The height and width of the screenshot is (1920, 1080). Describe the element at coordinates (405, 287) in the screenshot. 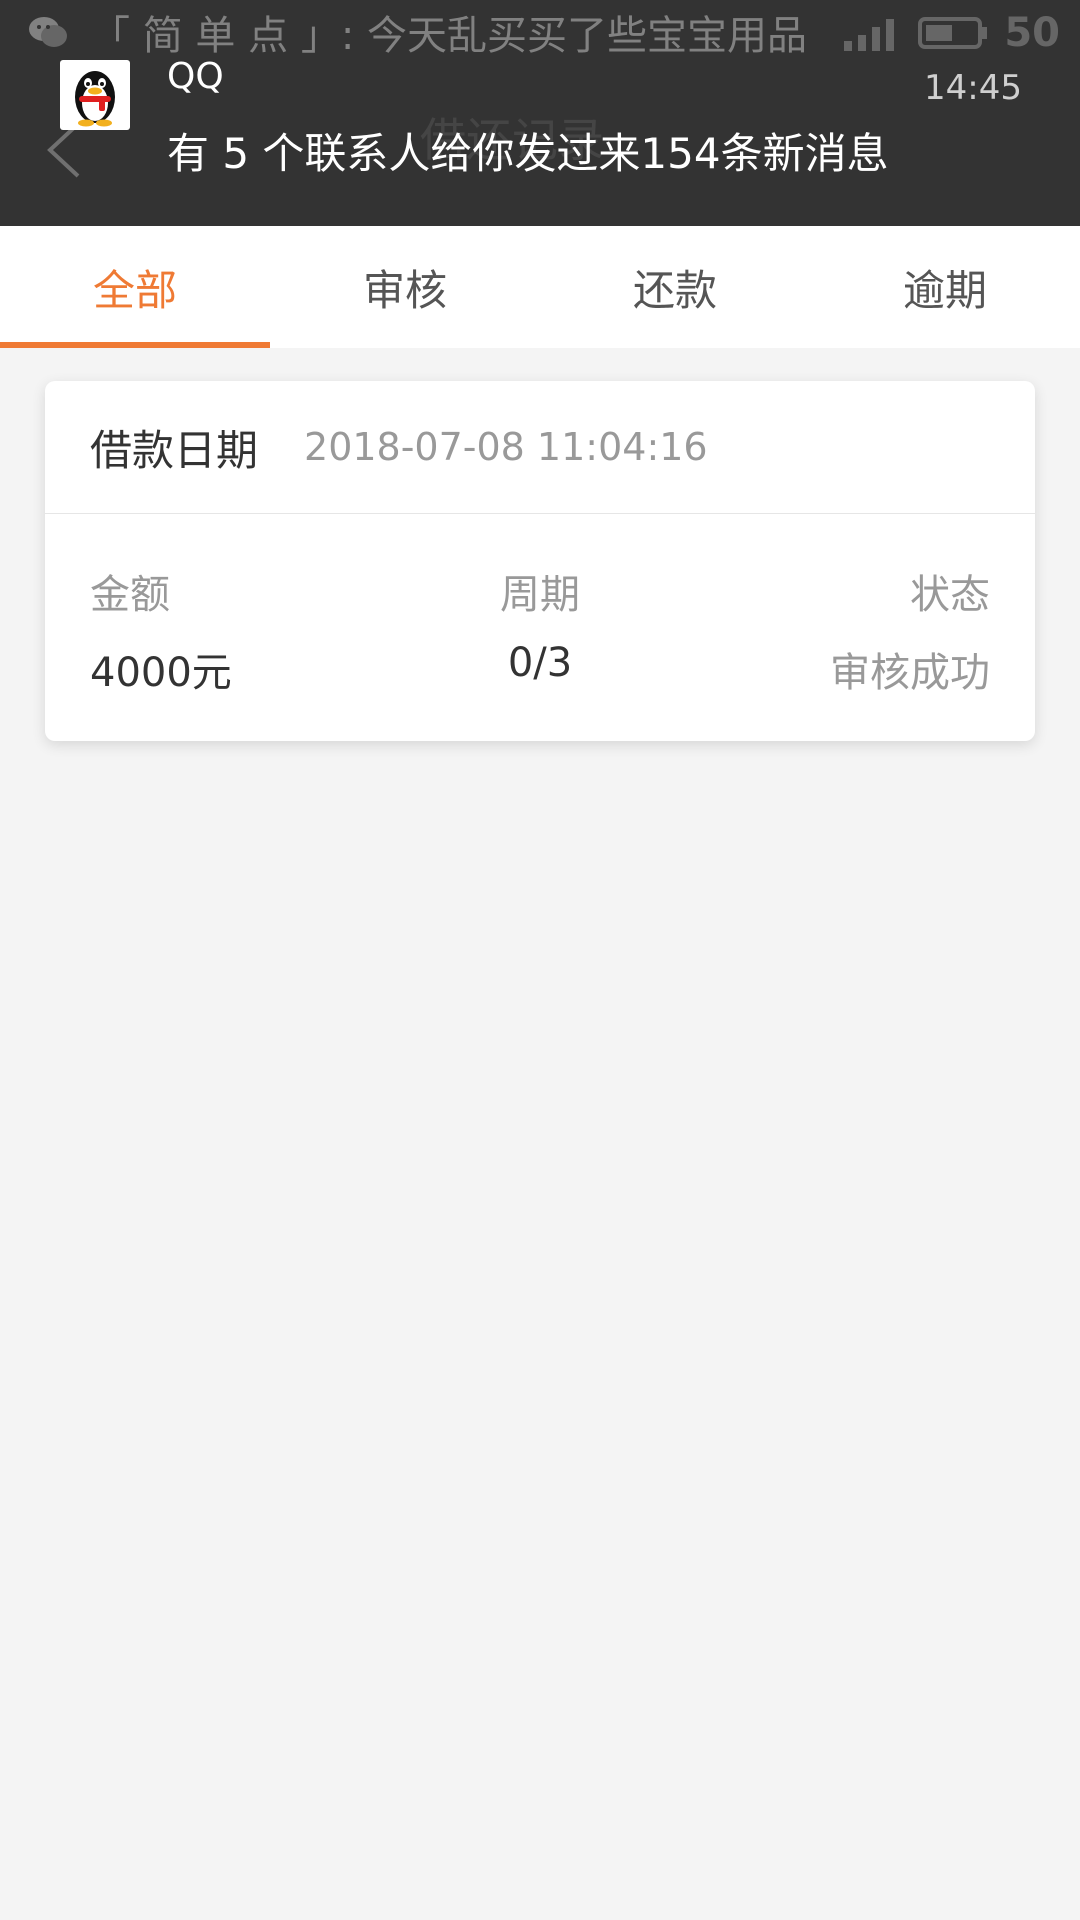

I see `tab-review: 审核` at that location.